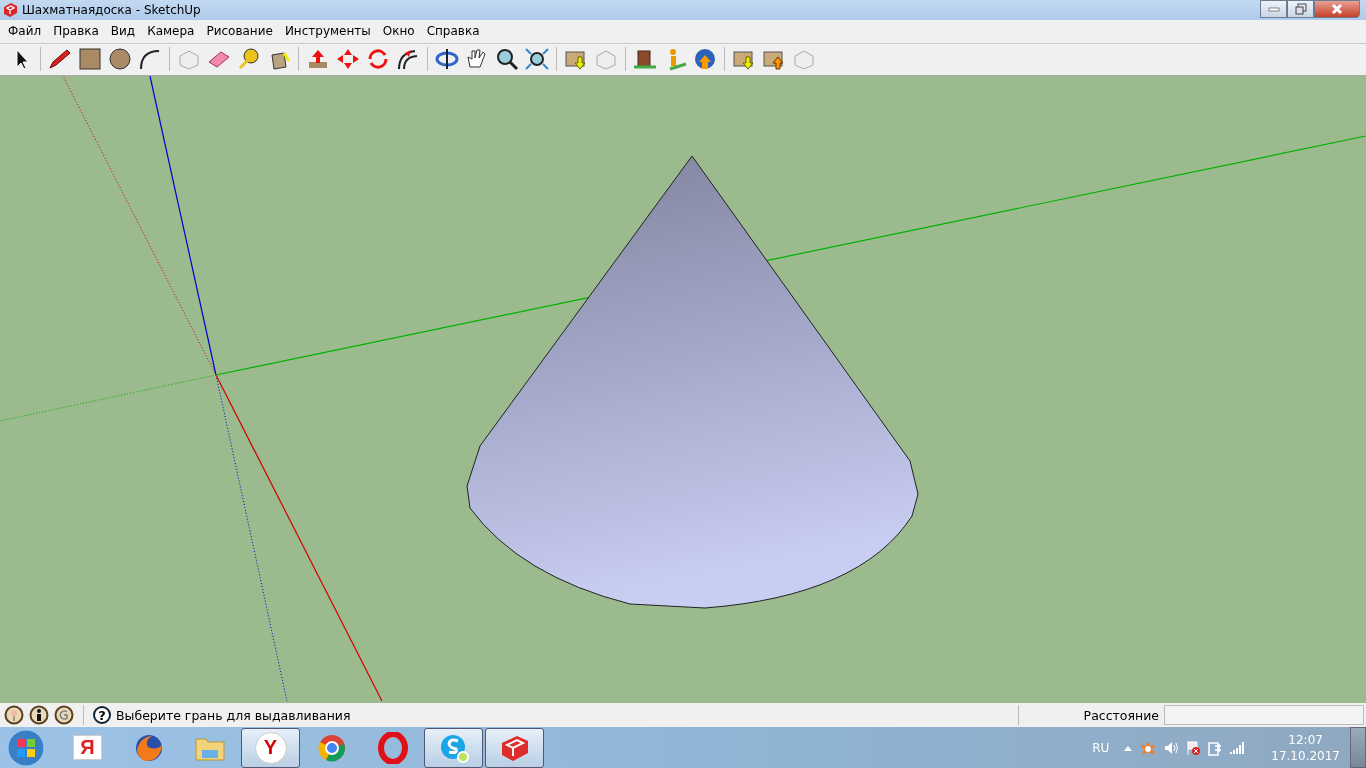  Describe the element at coordinates (705, 59) in the screenshot. I see `globe-up-icon` at that location.